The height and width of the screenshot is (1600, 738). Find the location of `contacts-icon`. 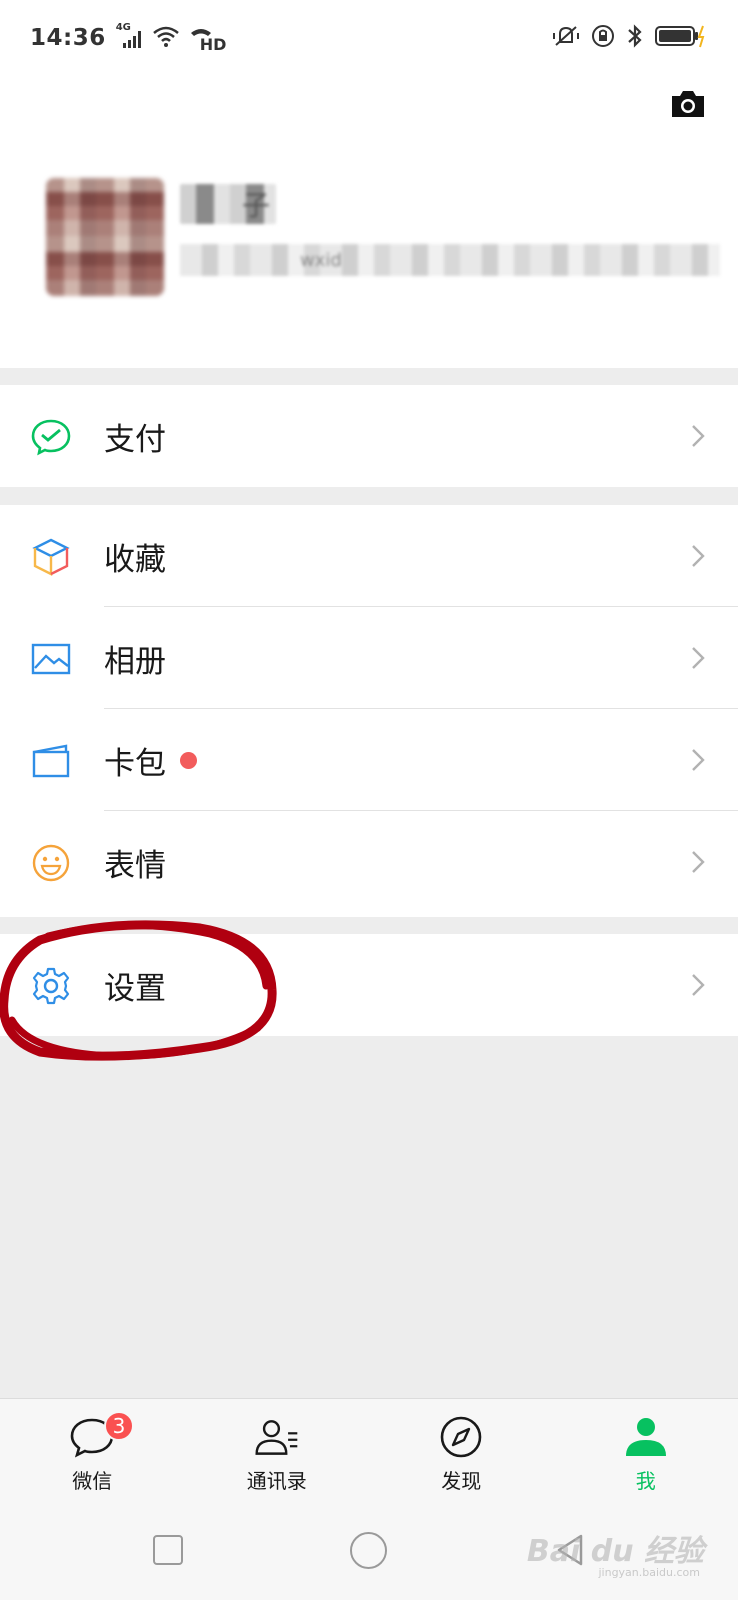

contacts-icon is located at coordinates (277, 1437).